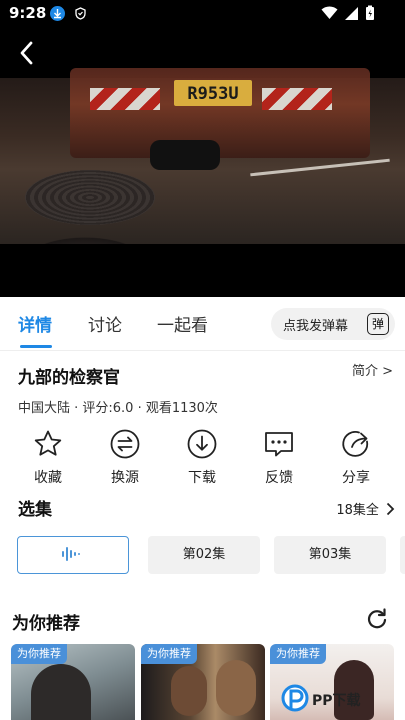 Image resolution: width=405 pixels, height=720 pixels. I want to click on status-time: 9:28, so click(28, 13).